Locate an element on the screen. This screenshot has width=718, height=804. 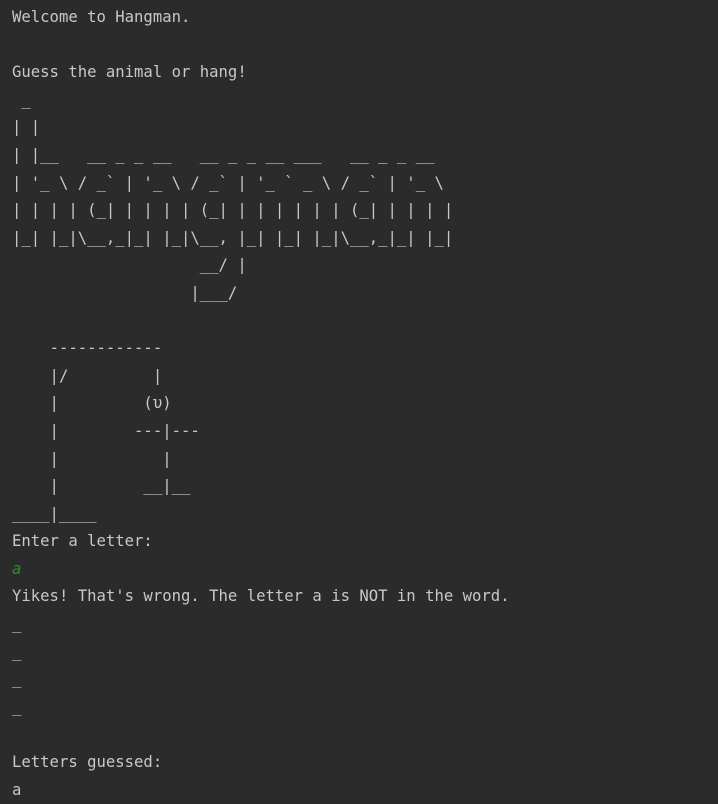
ascii-title-line: __/ | is located at coordinates (129, 265).